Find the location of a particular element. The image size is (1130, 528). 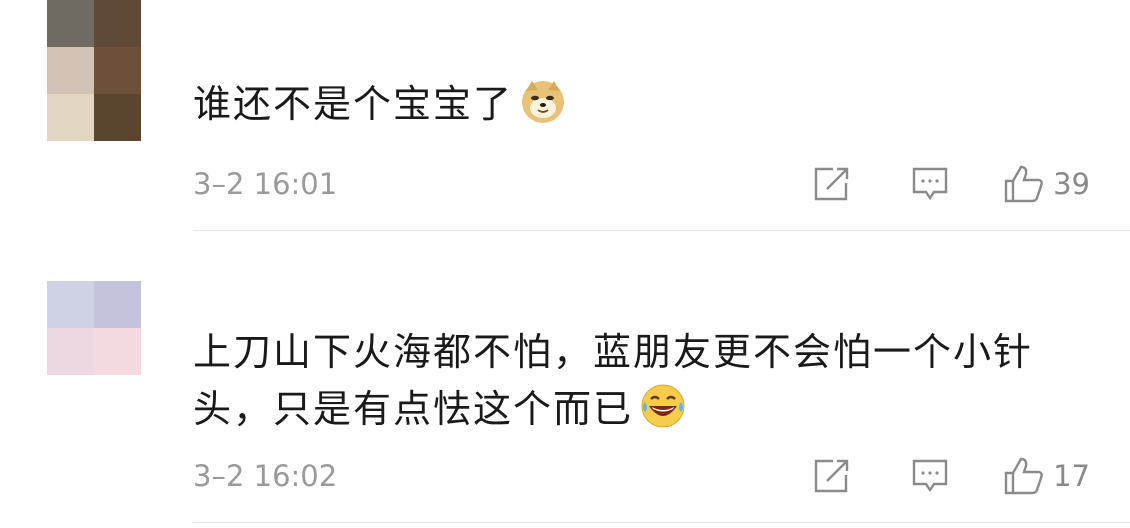

comment-time: 3–2 16:02 is located at coordinates (265, 476).